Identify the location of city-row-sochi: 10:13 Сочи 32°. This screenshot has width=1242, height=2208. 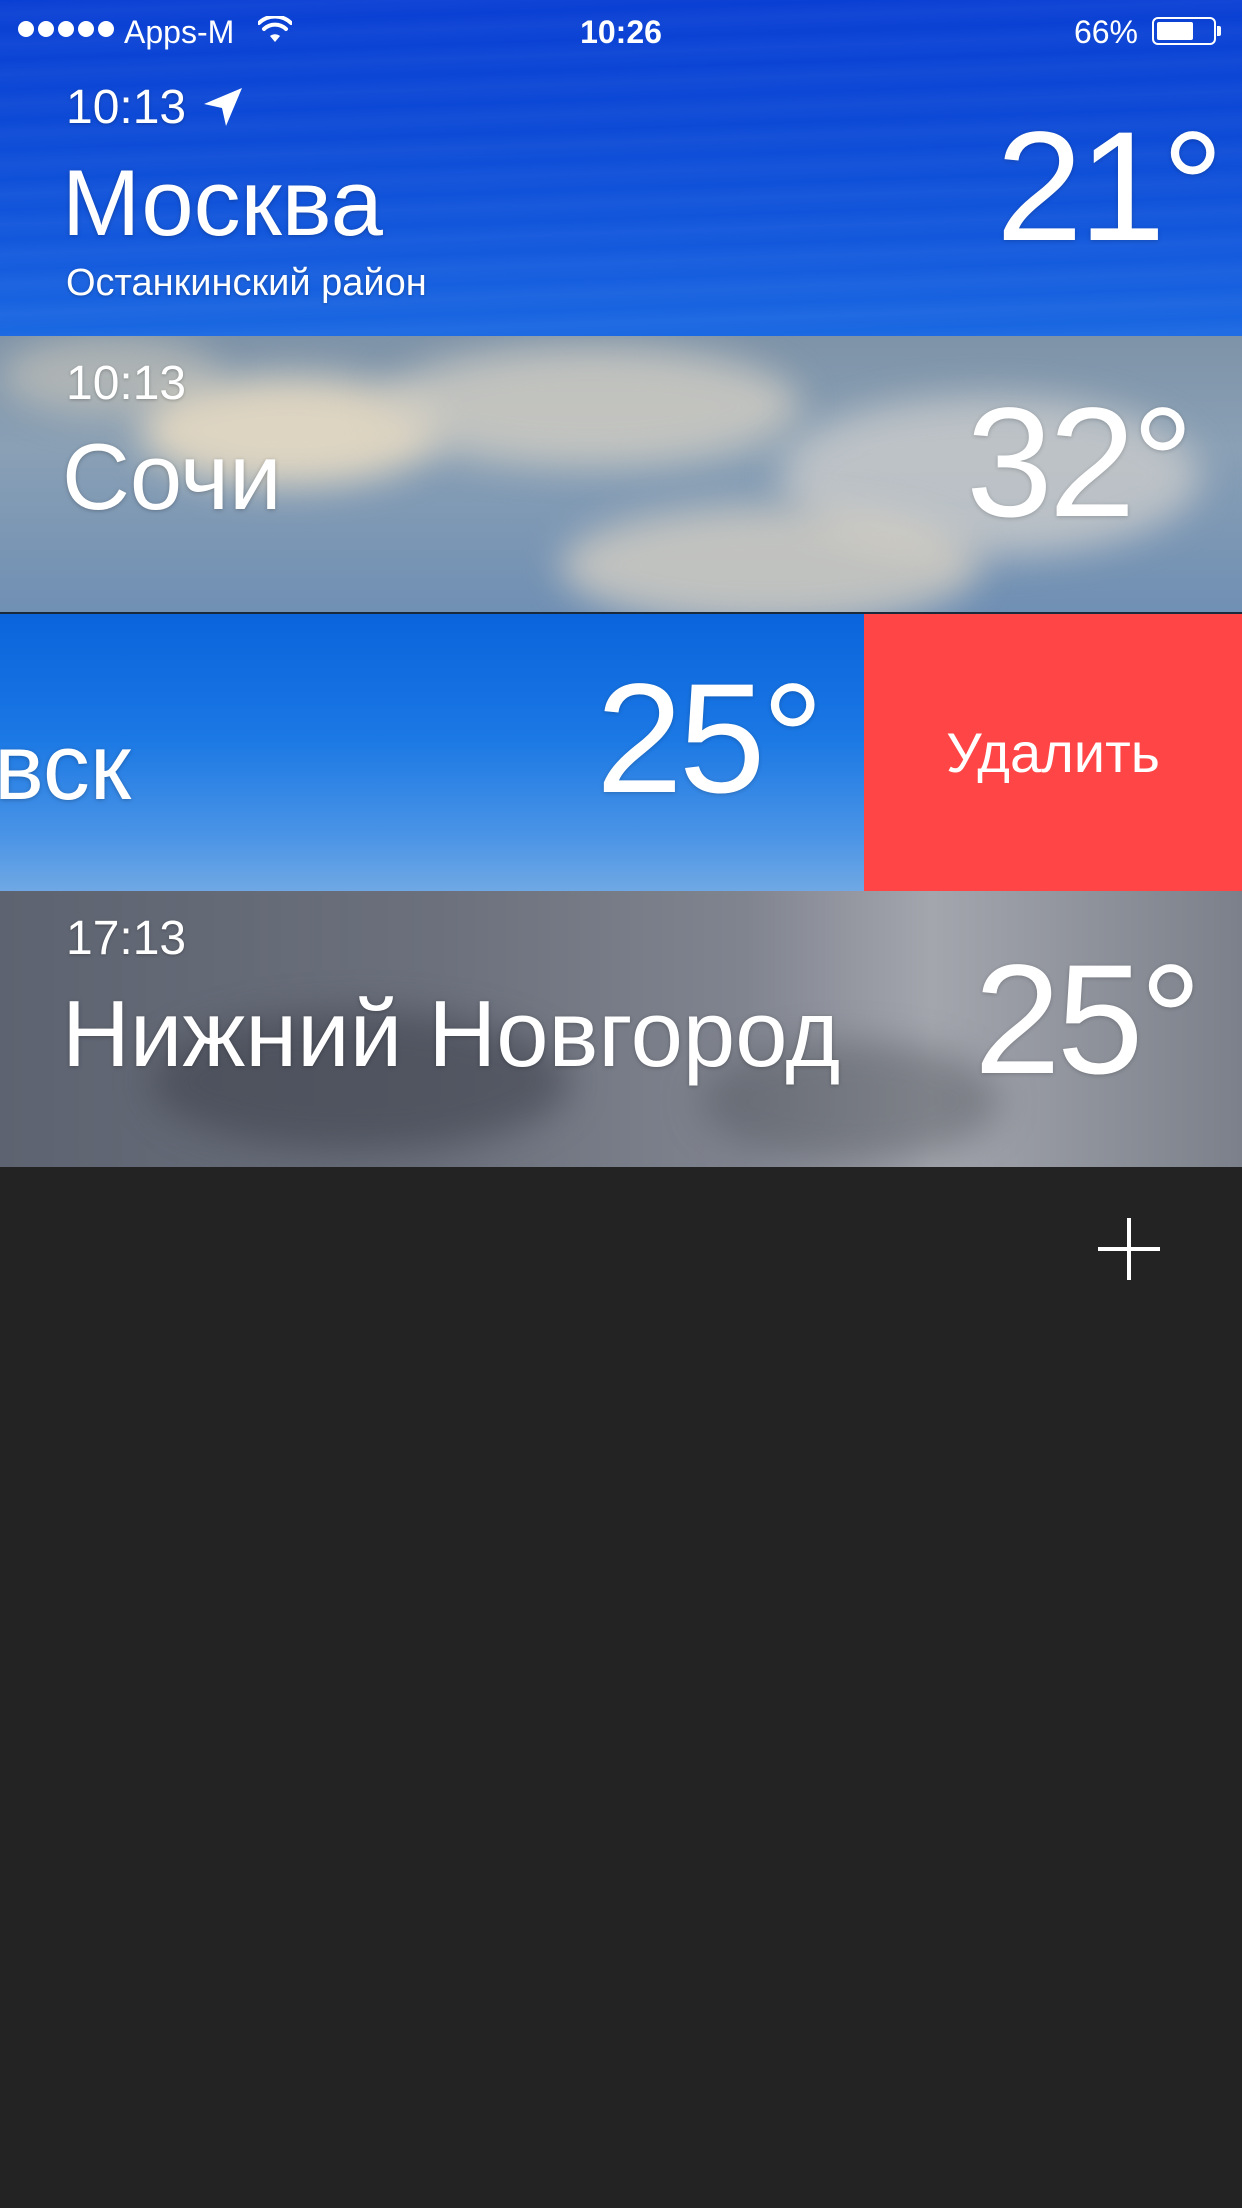
(621, 475).